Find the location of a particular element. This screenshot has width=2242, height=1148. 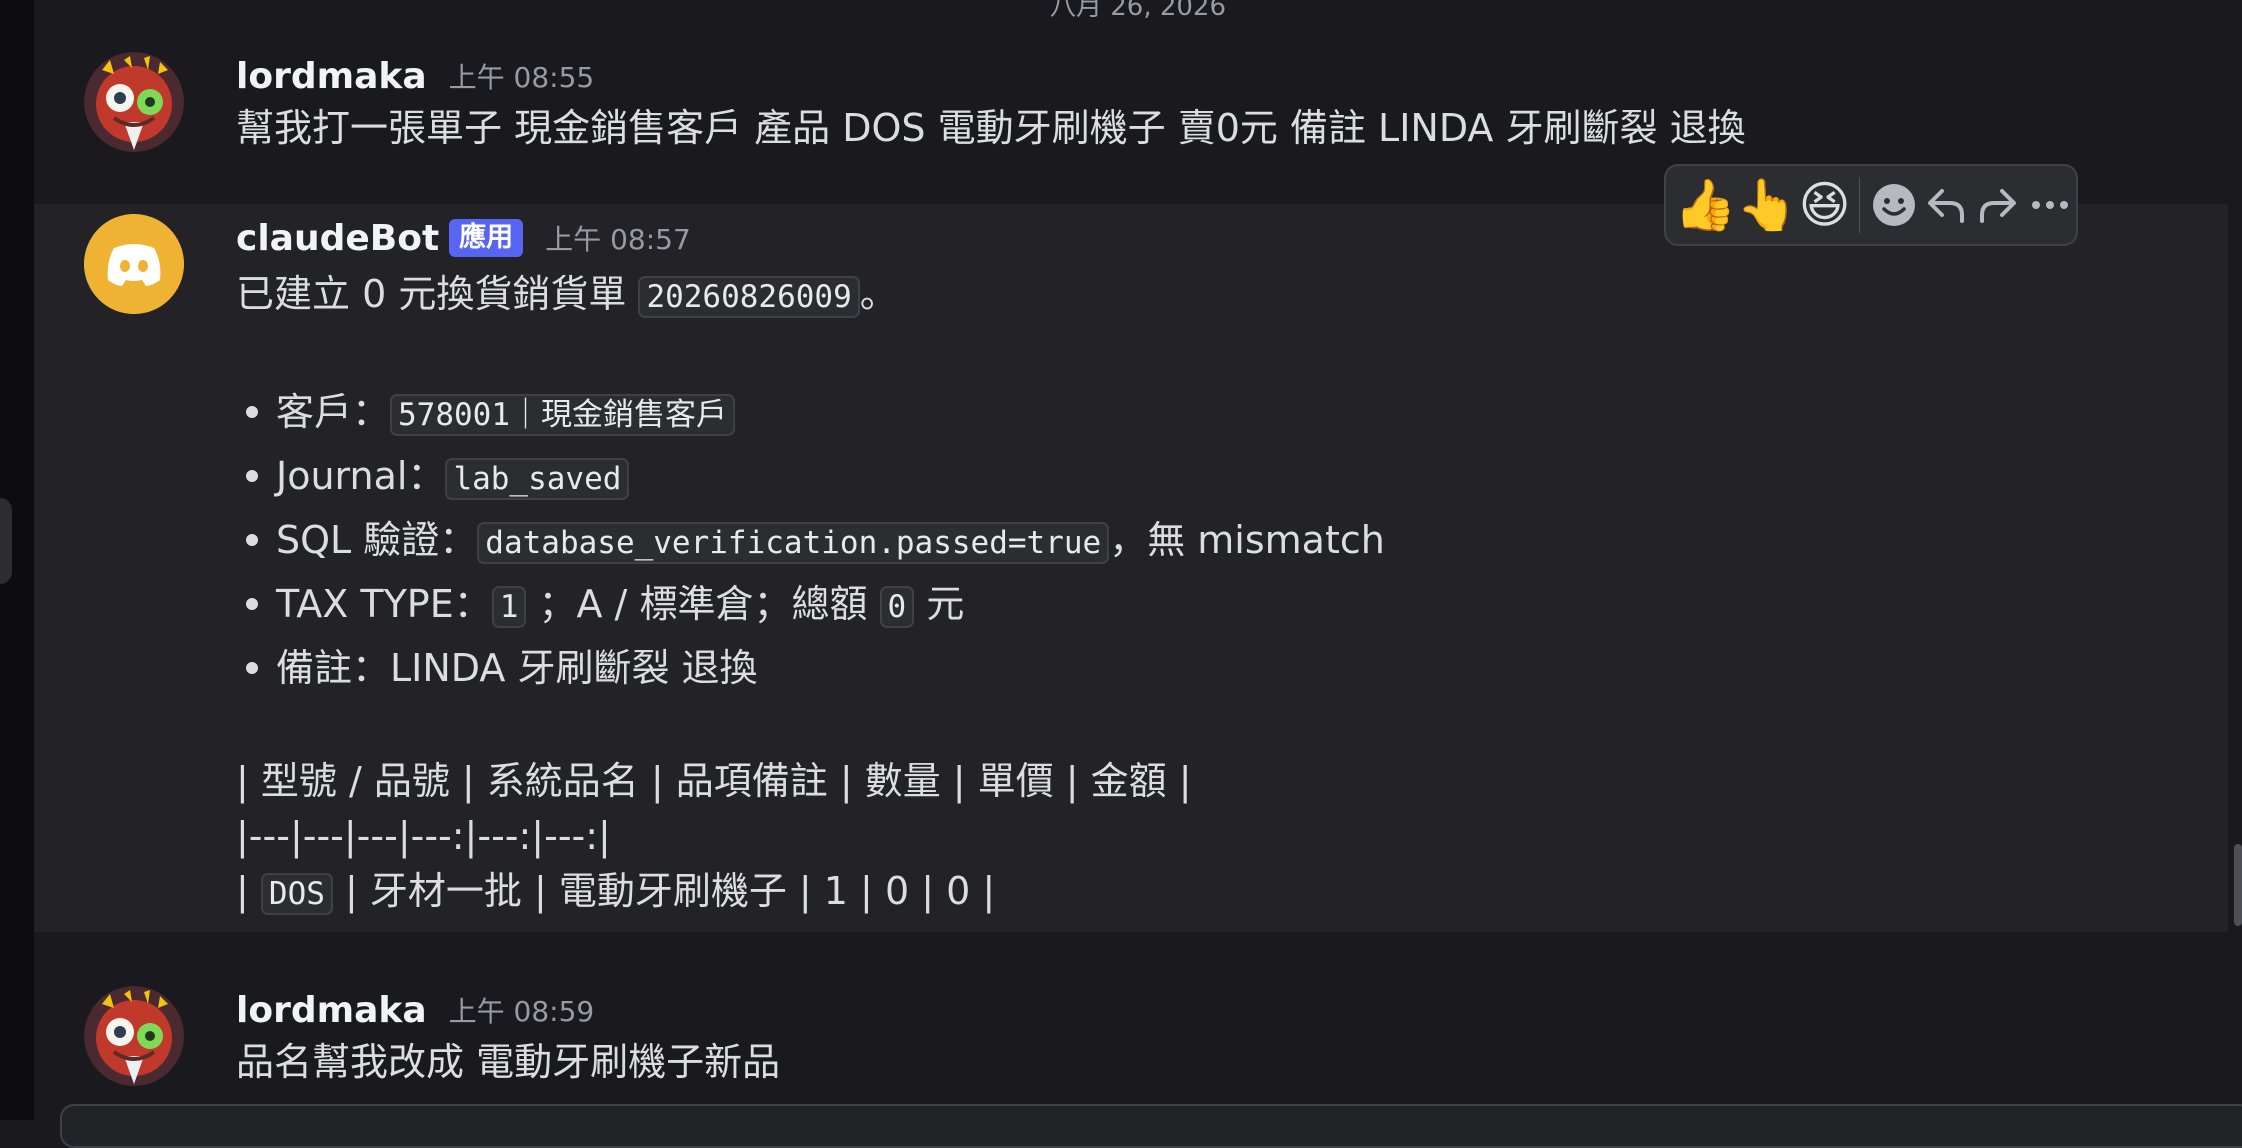

order-number-code: 20260826009 is located at coordinates (749, 297).